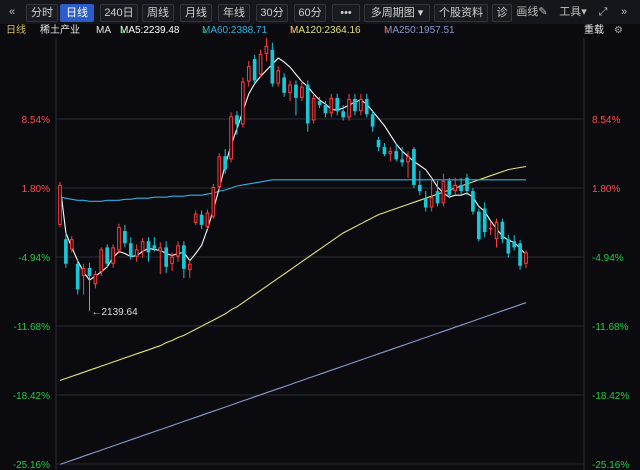 Image resolution: width=640 pixels, height=470 pixels. I want to click on tools-button: 工具▾, so click(573, 12).